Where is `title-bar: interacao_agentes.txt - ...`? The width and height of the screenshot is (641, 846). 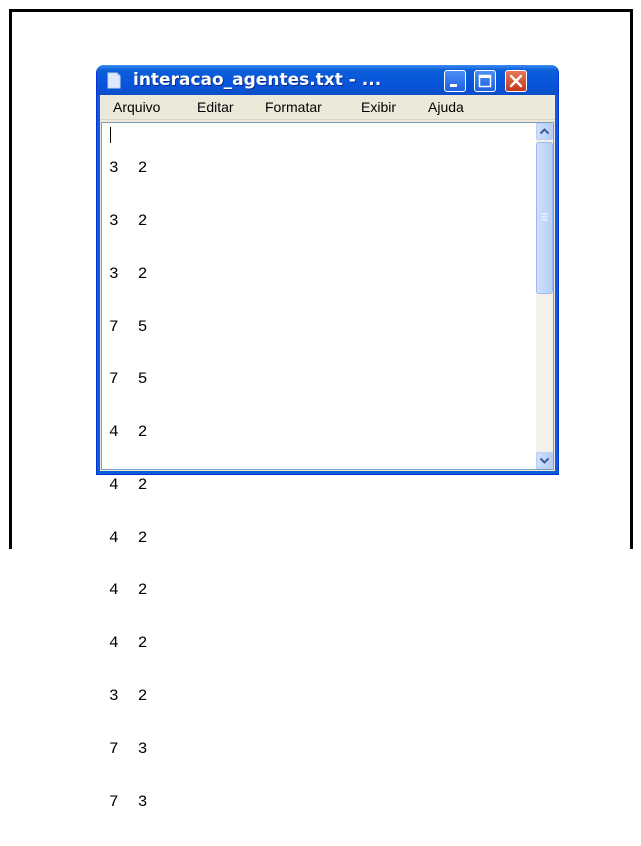 title-bar: interacao_agentes.txt - ... is located at coordinates (327, 80).